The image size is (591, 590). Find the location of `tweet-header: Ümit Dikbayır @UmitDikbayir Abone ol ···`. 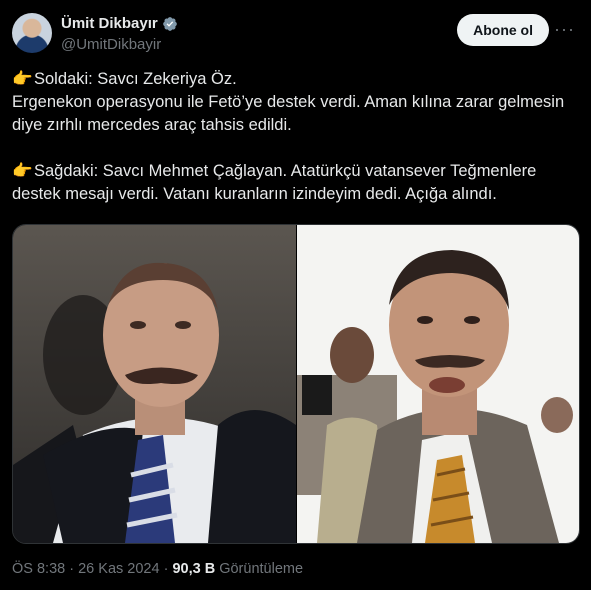

tweet-header: Ümit Dikbayır @UmitDikbayir Abone ol ··· is located at coordinates (295, 34).